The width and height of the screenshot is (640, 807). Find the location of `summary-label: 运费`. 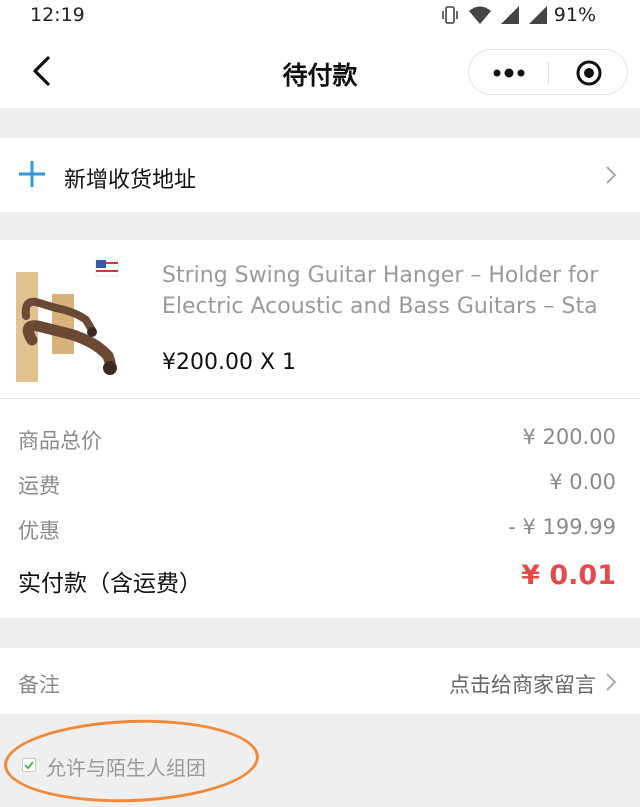

summary-label: 运费 is located at coordinates (39, 486).